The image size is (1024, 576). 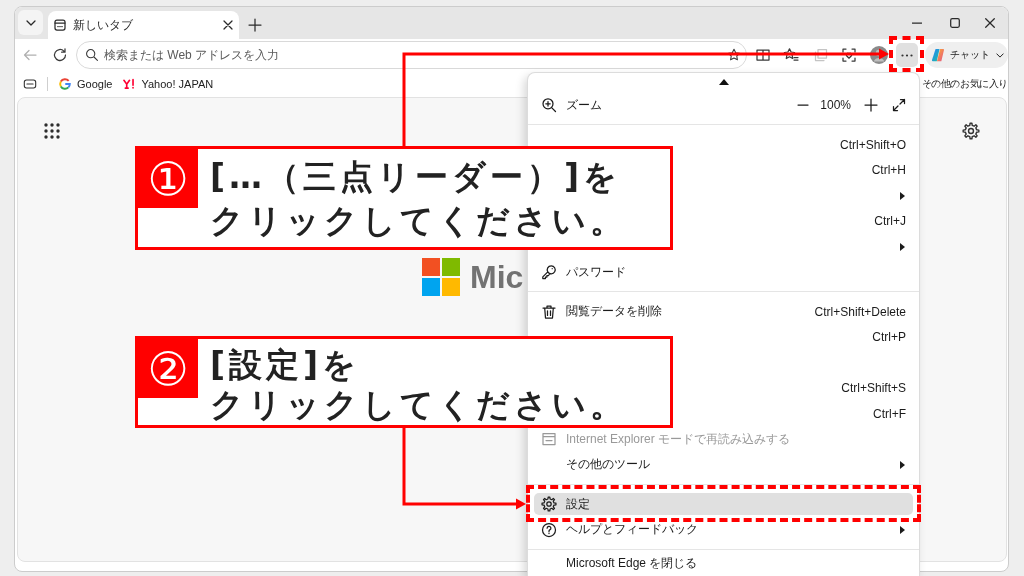 What do you see at coordinates (418, 384) in the screenshot?
I see `callout-text: [設定]を クリックしてください。` at bounding box center [418, 384].